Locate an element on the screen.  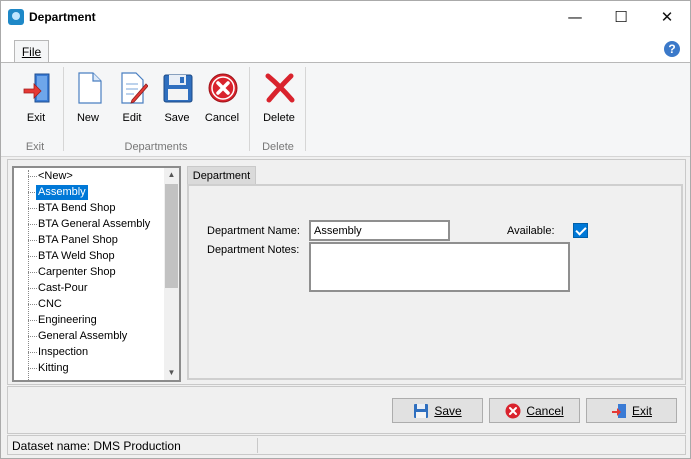
tab-file: File is located at coordinates (31, 52).